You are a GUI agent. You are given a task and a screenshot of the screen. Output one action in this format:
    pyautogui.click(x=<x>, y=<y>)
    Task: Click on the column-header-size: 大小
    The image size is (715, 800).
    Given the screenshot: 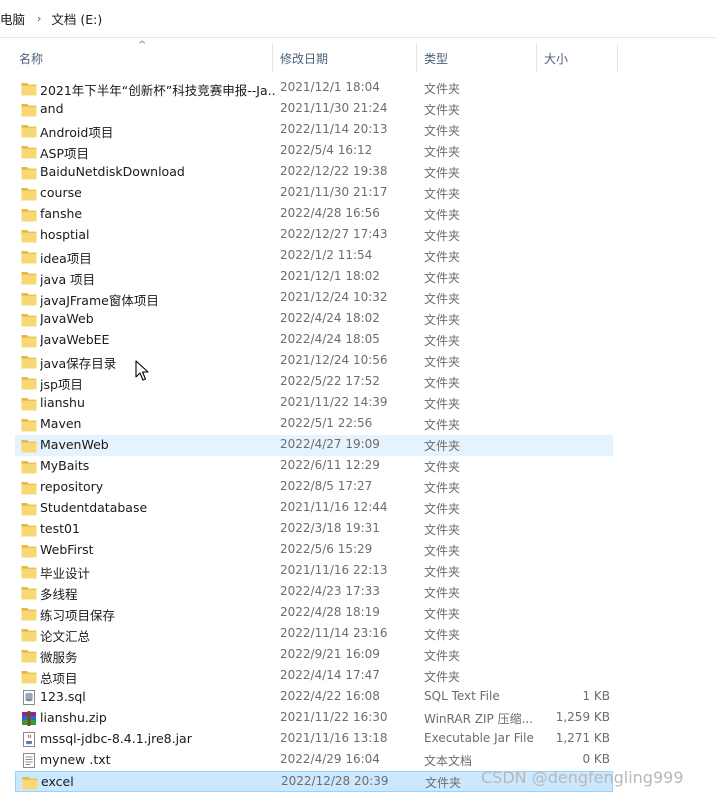 What is the action you would take?
    pyautogui.click(x=577, y=58)
    